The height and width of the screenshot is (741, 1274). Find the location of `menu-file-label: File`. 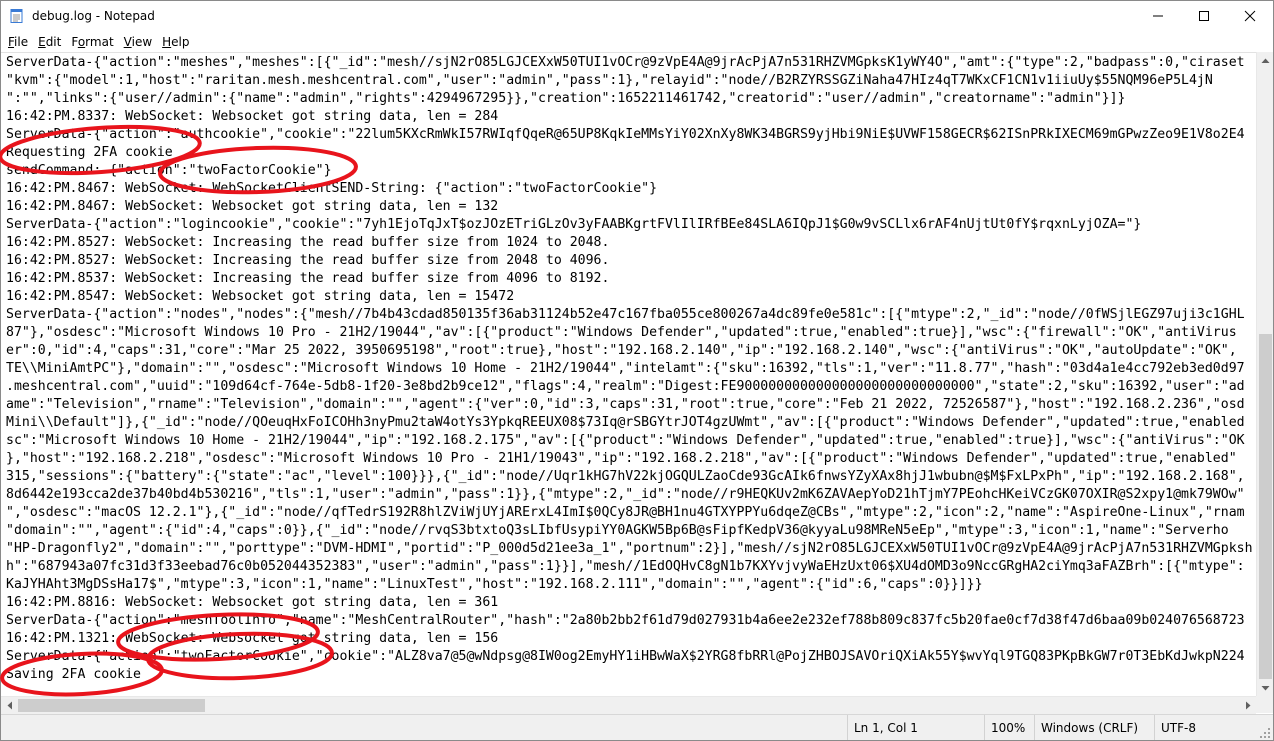

menu-file-label: File is located at coordinates (18, 42).